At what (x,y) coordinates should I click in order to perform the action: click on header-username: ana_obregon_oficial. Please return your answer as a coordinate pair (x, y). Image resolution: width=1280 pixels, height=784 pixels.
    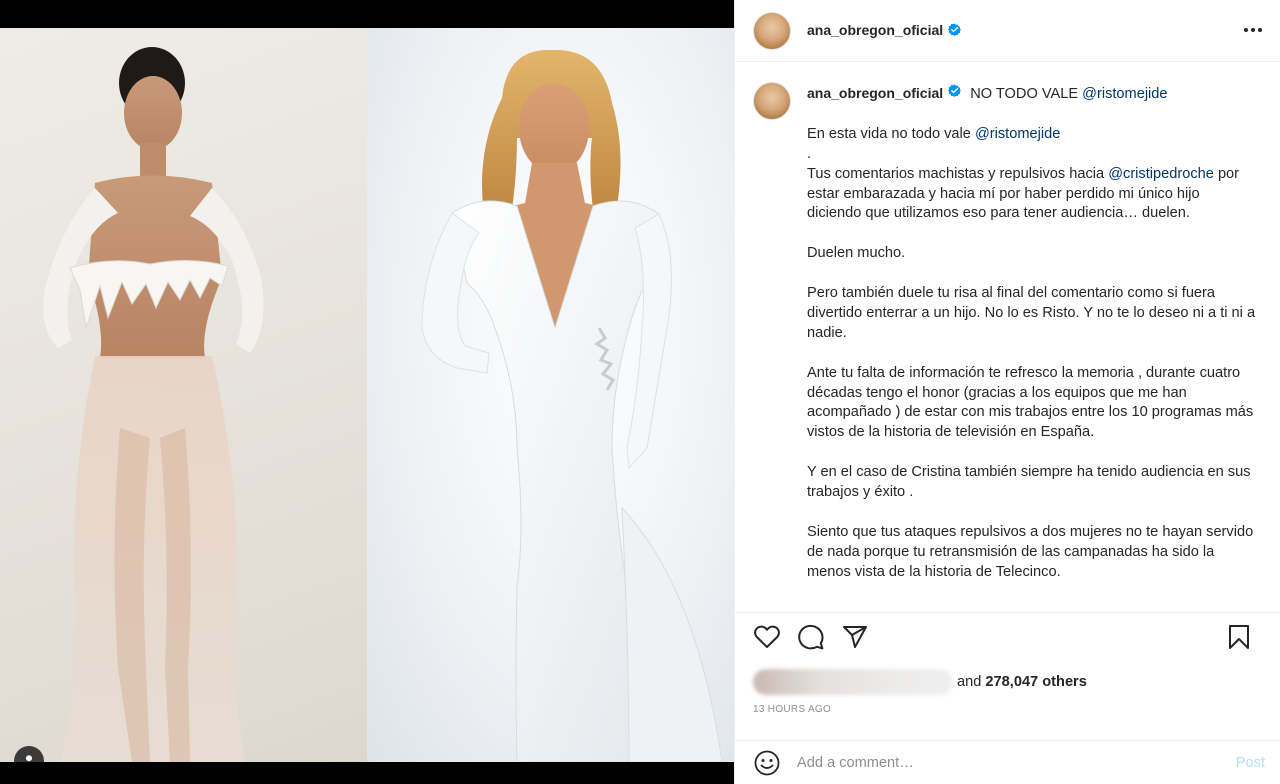
    Looking at the image, I should click on (884, 30).